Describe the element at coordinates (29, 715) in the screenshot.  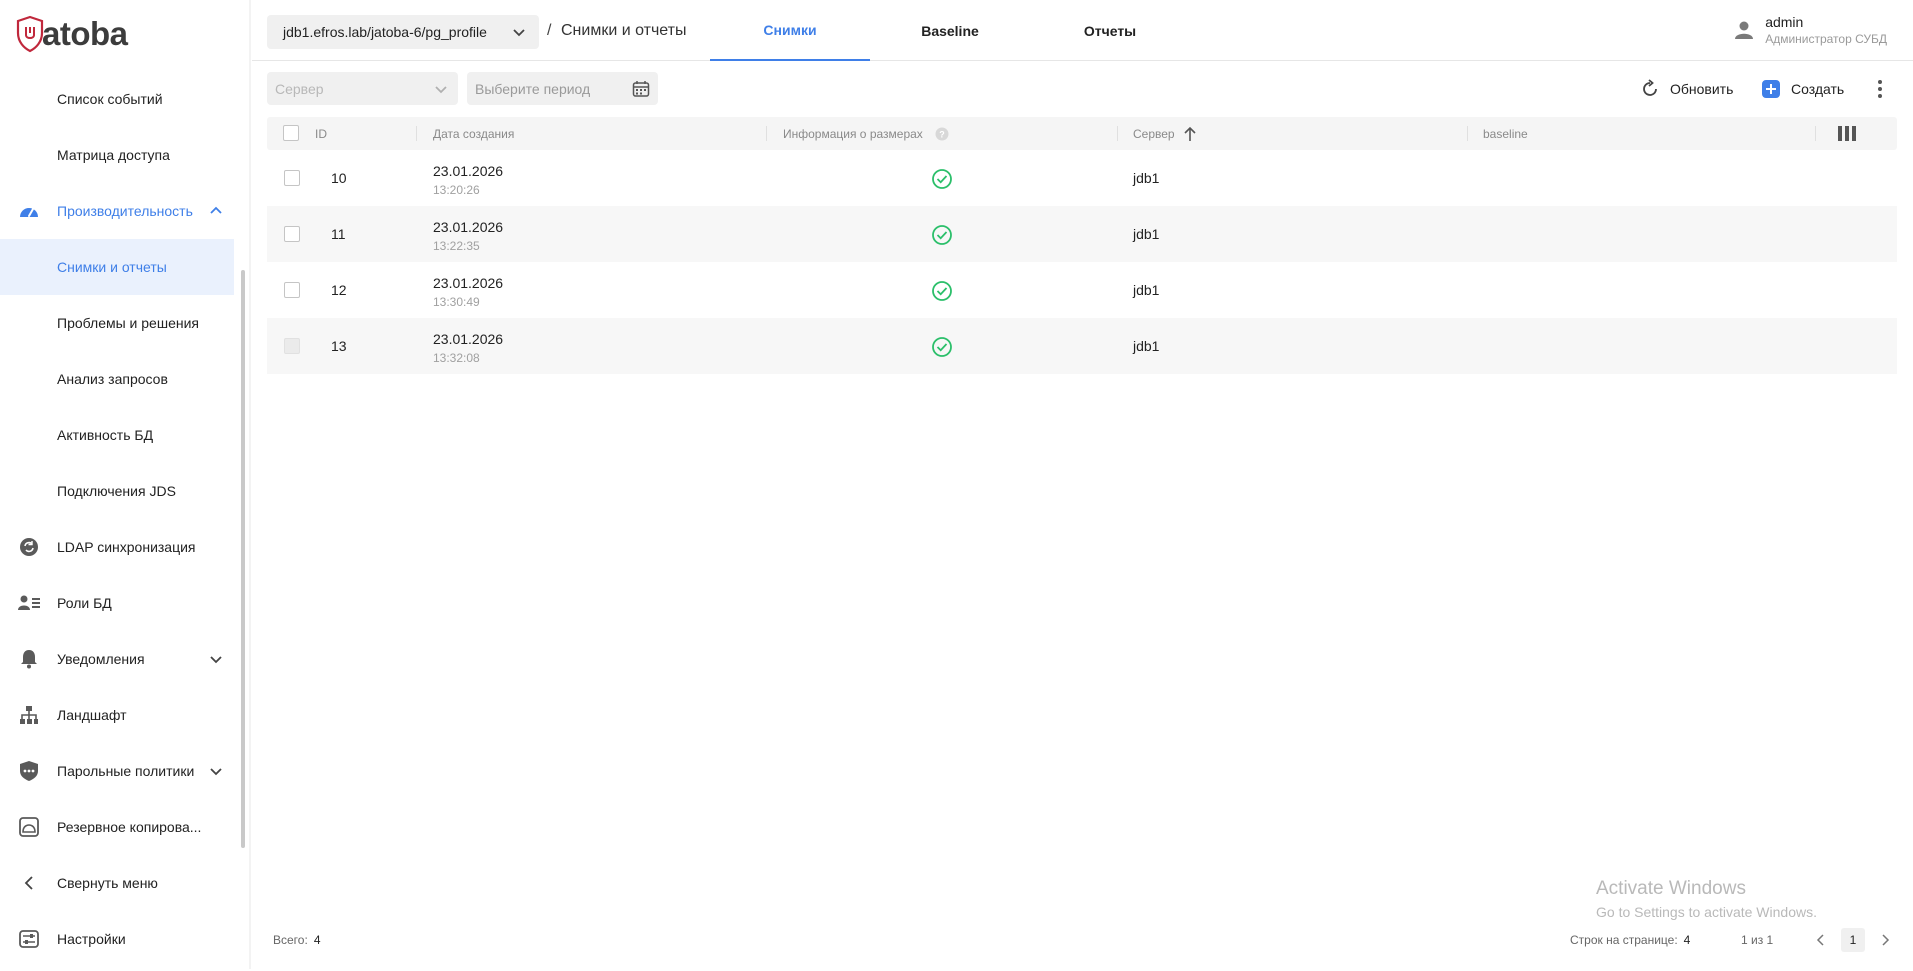
I see `hierarchy-icon` at that location.